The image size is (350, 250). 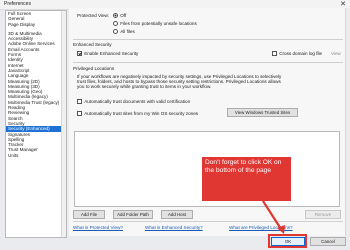 I want to click on annotation-arrow-icon, so click(x=273, y=217).